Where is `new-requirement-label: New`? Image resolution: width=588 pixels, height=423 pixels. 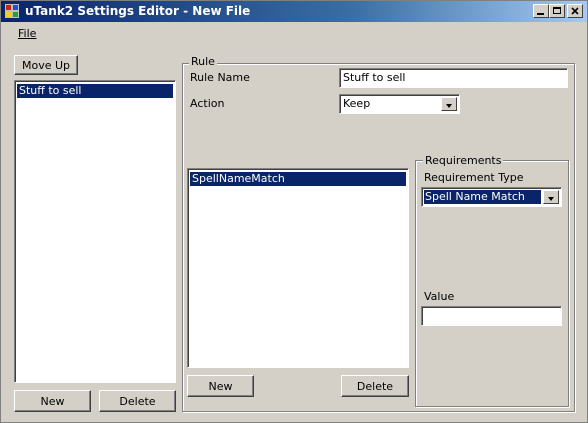
new-requirement-label: New is located at coordinates (220, 386).